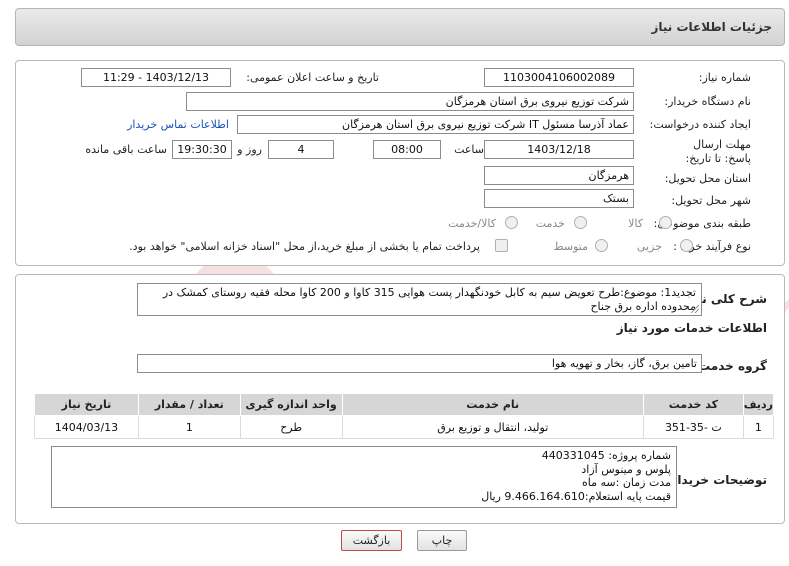 This screenshot has height=566, width=789. What do you see at coordinates (469, 149) in the screenshot?
I see `deadline-time-label: ساعت` at bounding box center [469, 149].